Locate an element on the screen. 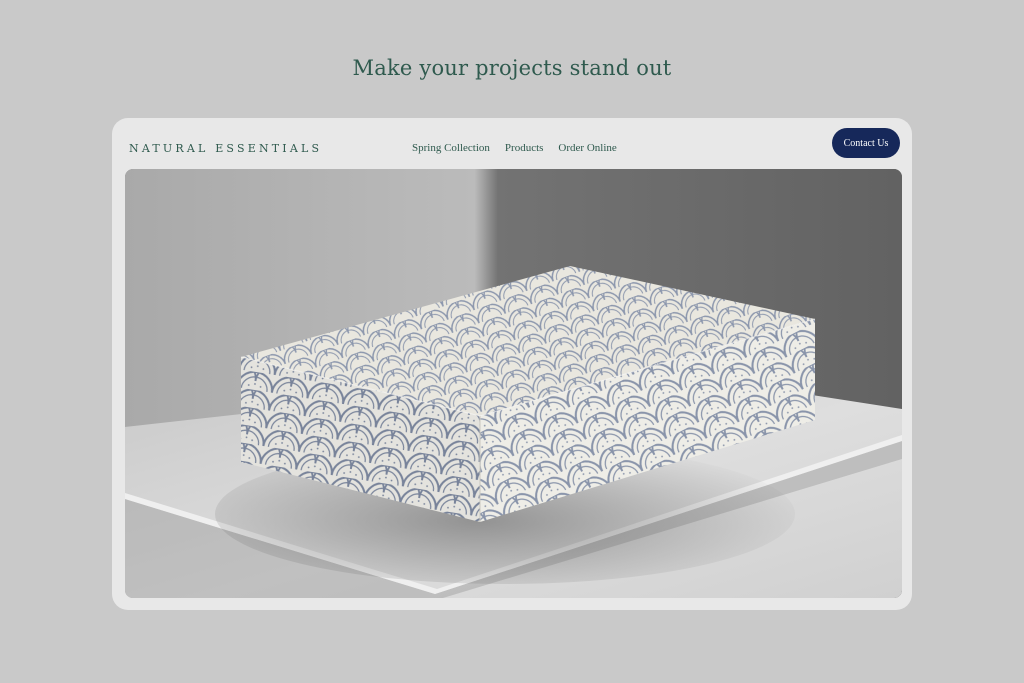 The width and height of the screenshot is (1024, 683). main-nav: Spring Collection Products Order Online is located at coordinates (514, 148).